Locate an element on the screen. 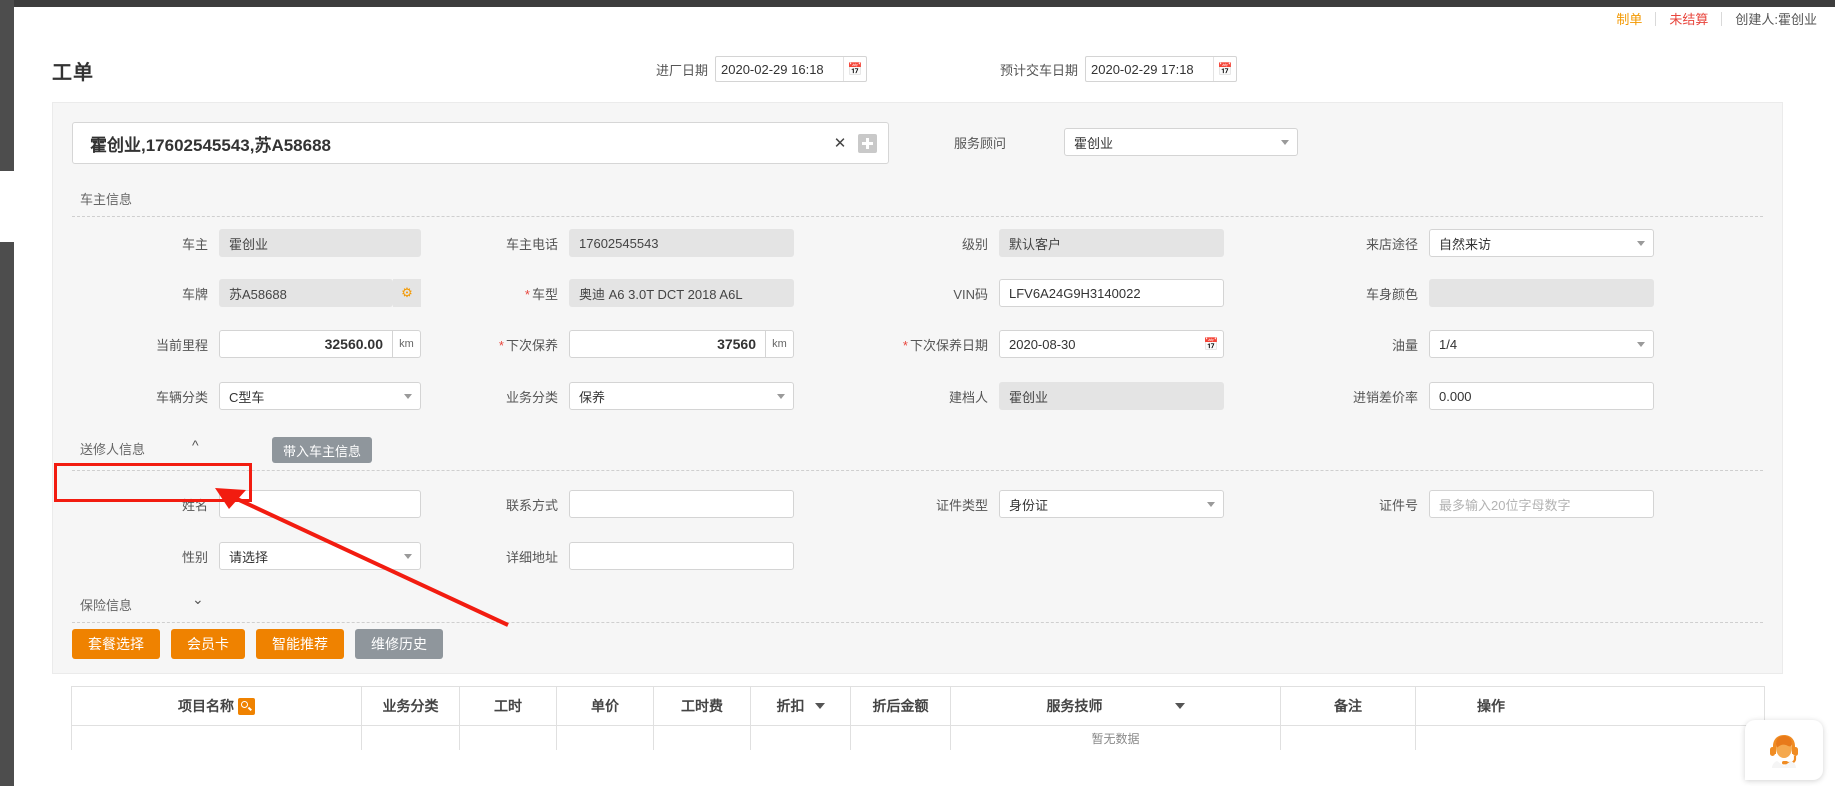 The image size is (1835, 786). col-discounted-amount-label: 折后金额 is located at coordinates (900, 706).